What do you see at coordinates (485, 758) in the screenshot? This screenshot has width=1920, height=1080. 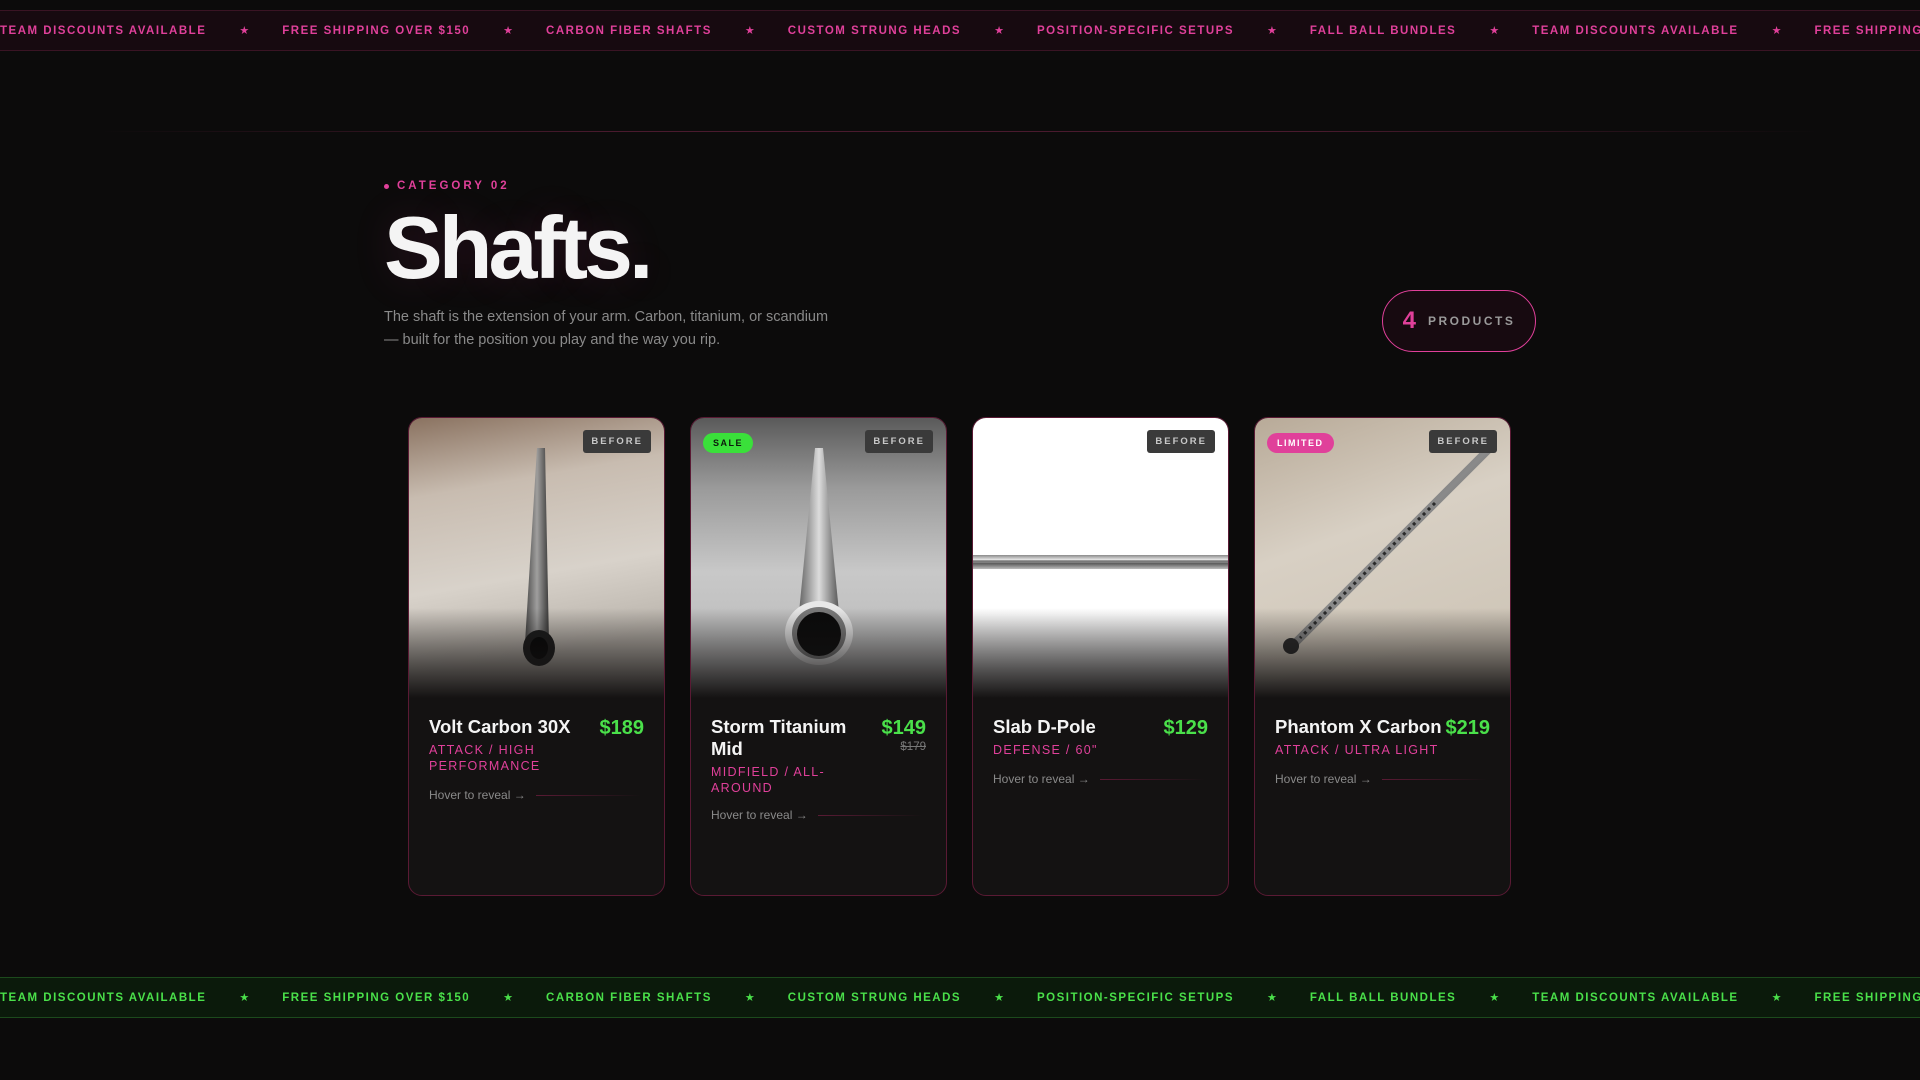 I see `product-subtitle: ATTACK / HIGH PERFORMANCE` at bounding box center [485, 758].